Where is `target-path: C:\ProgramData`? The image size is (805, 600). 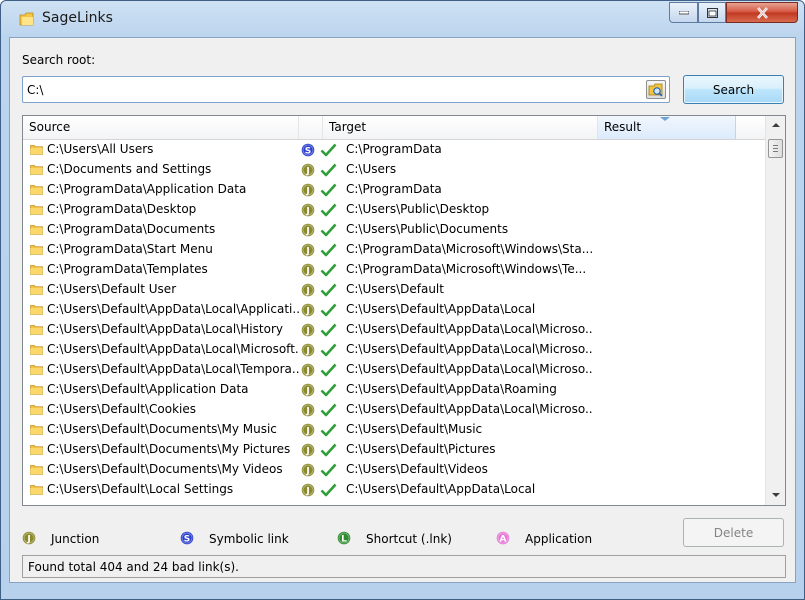 target-path: C:\ProgramData is located at coordinates (394, 189).